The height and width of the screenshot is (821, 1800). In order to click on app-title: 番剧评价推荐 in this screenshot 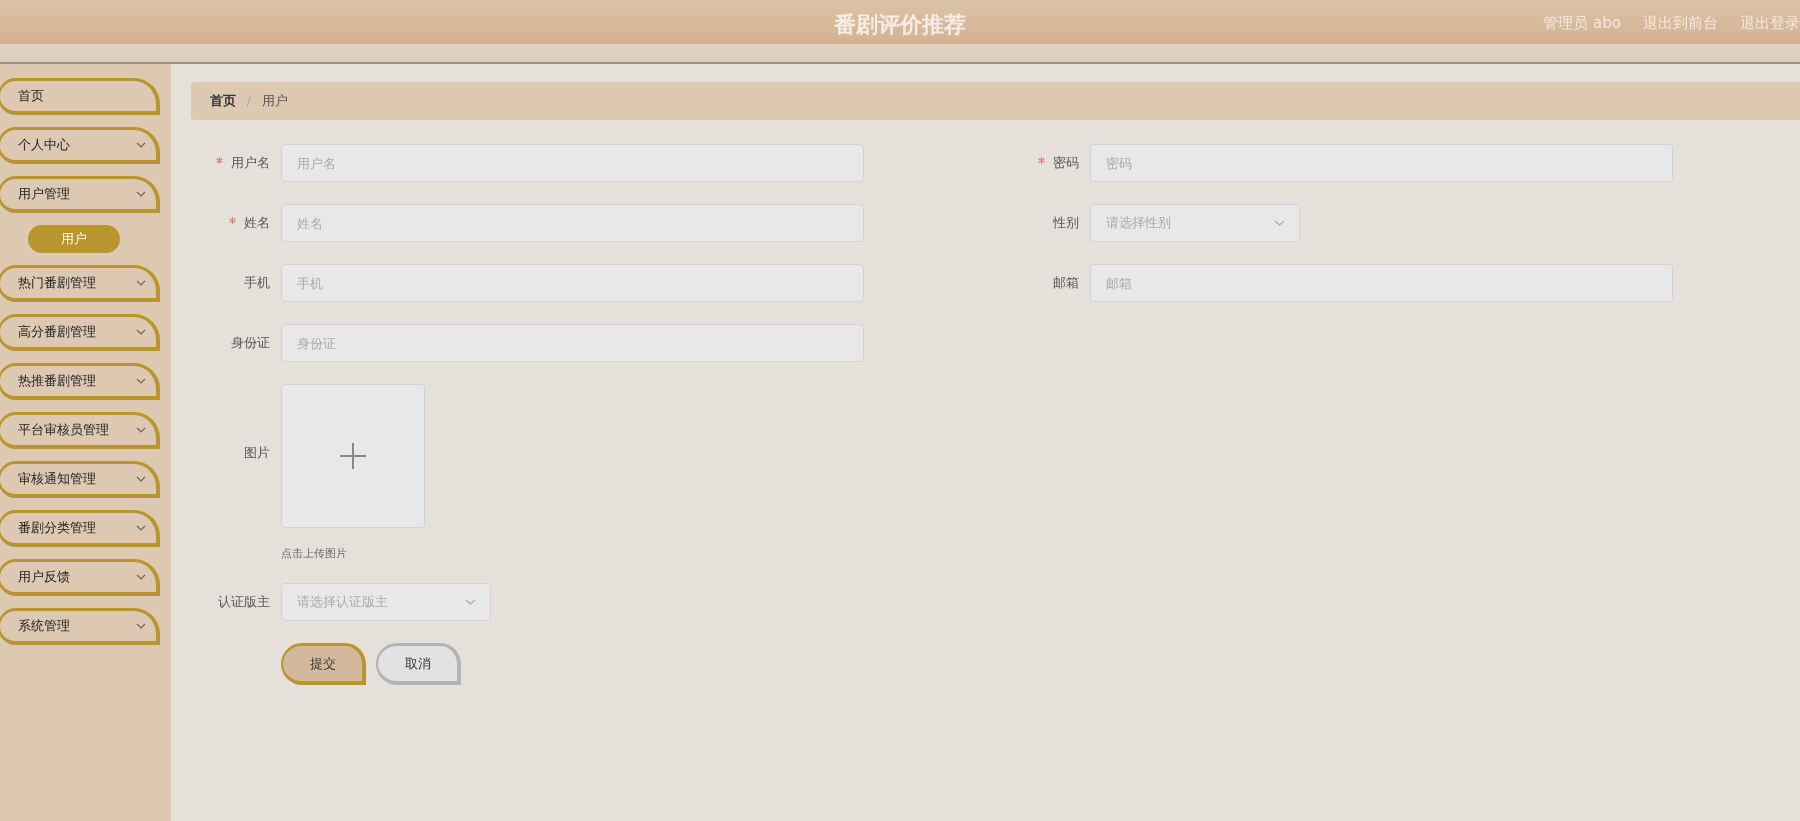, I will do `click(900, 25)`.